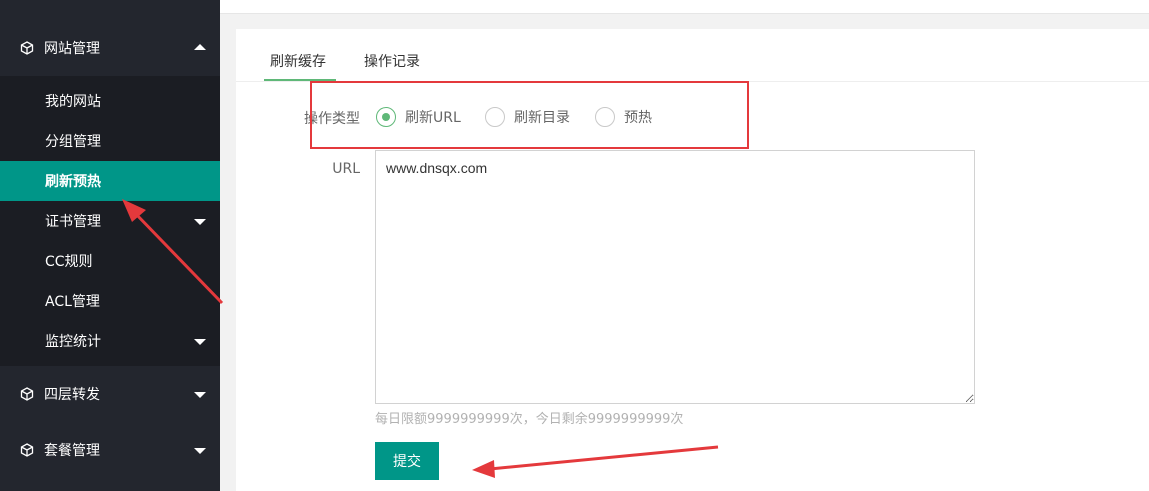  What do you see at coordinates (392, 61) in the screenshot?
I see `tab-operation-log: 操作记录` at bounding box center [392, 61].